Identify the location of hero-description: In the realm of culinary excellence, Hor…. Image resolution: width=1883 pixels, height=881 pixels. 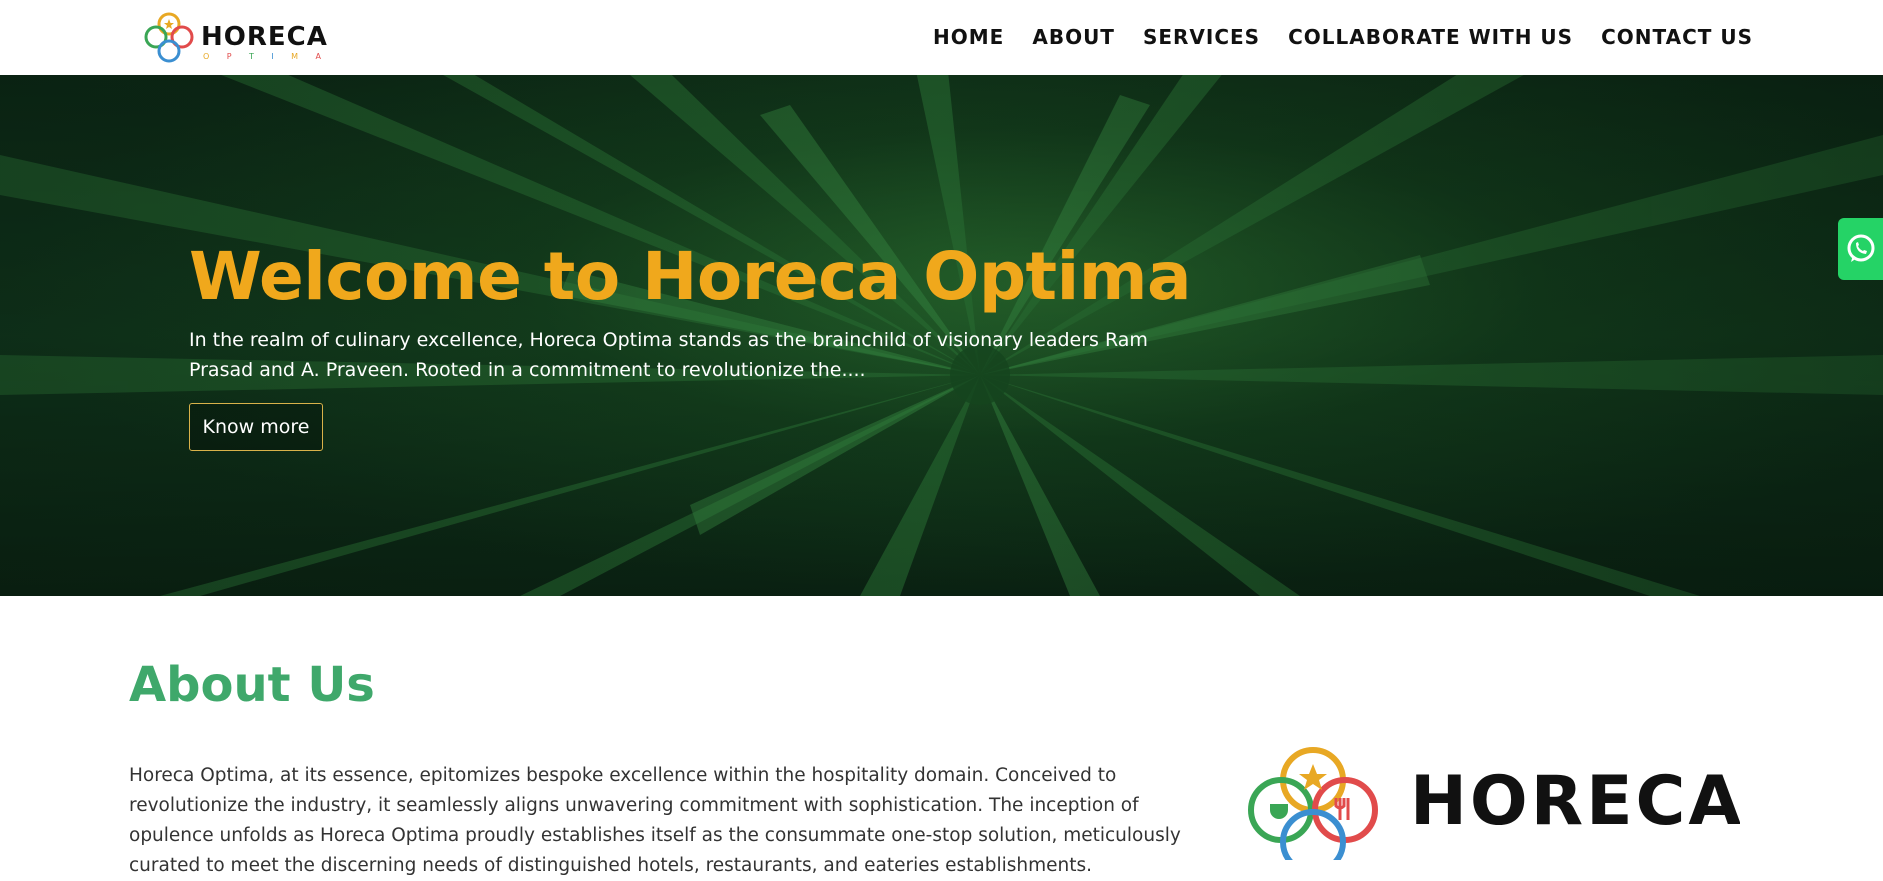
(668, 355).